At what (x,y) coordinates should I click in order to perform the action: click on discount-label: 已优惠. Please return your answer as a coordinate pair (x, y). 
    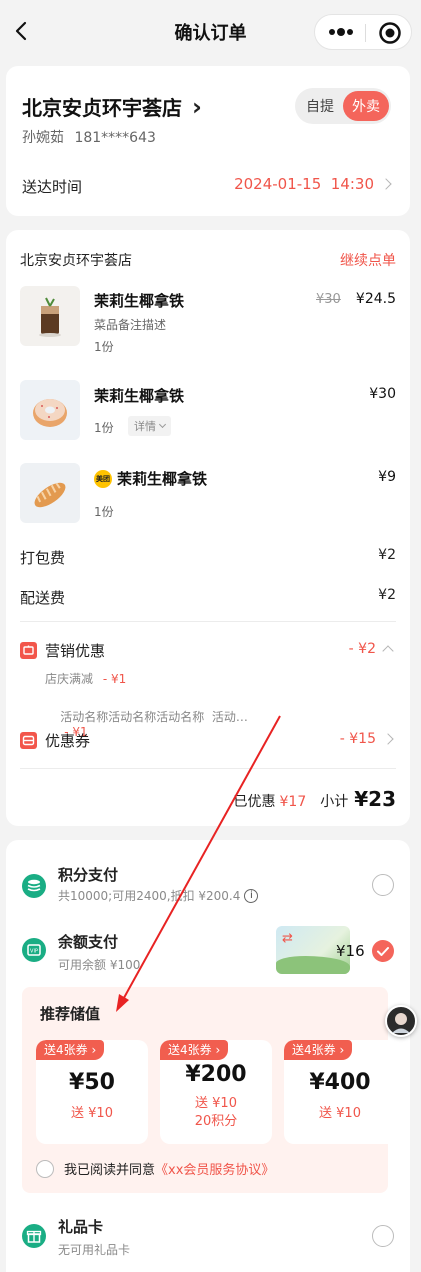
    Looking at the image, I should click on (254, 802).